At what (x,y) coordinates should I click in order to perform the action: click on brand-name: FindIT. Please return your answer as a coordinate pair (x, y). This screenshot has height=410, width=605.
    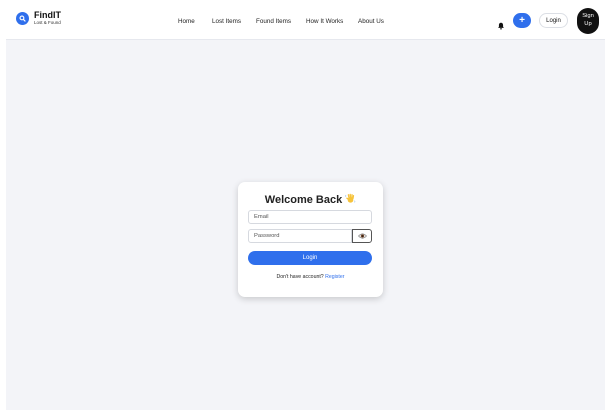
    Looking at the image, I should click on (47, 15).